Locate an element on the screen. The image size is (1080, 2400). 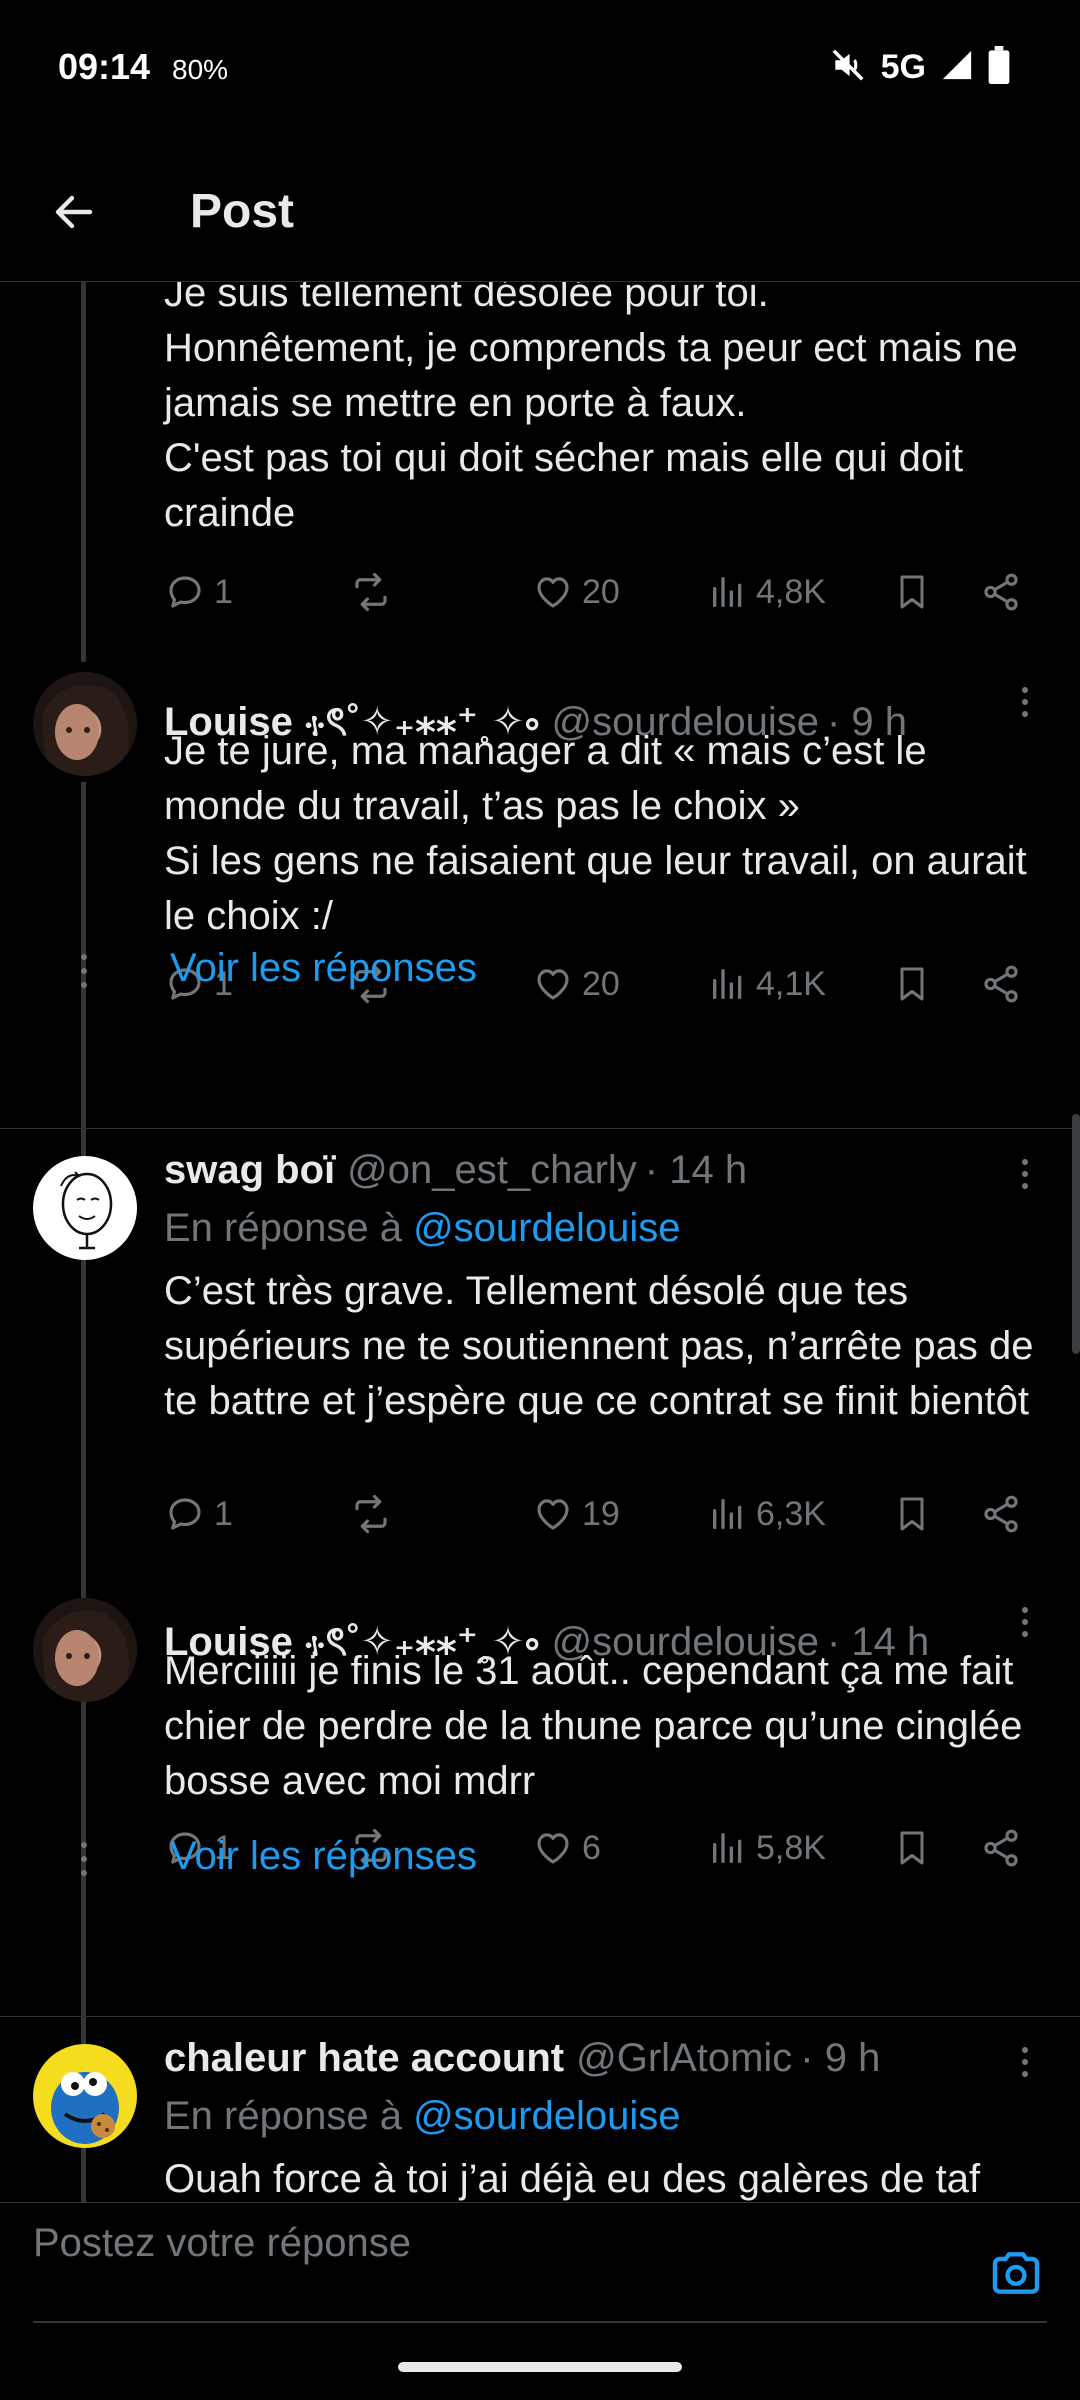
view-count: 6,3K is located at coordinates (791, 1513).